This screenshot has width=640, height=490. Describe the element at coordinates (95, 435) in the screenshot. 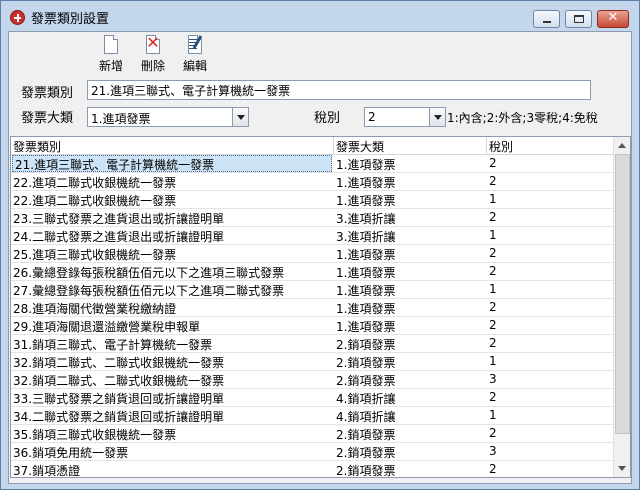

I see `cell-category: 35.銷項三聯式收銀機統一發票` at that location.